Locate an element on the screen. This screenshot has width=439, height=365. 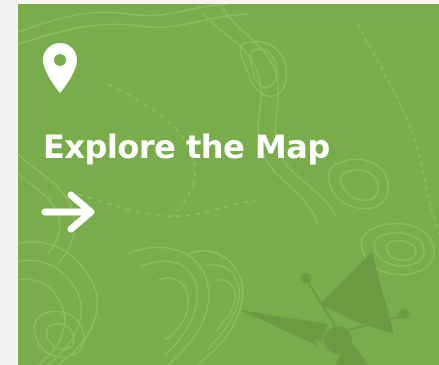
map-pin-icon is located at coordinates (60, 68).